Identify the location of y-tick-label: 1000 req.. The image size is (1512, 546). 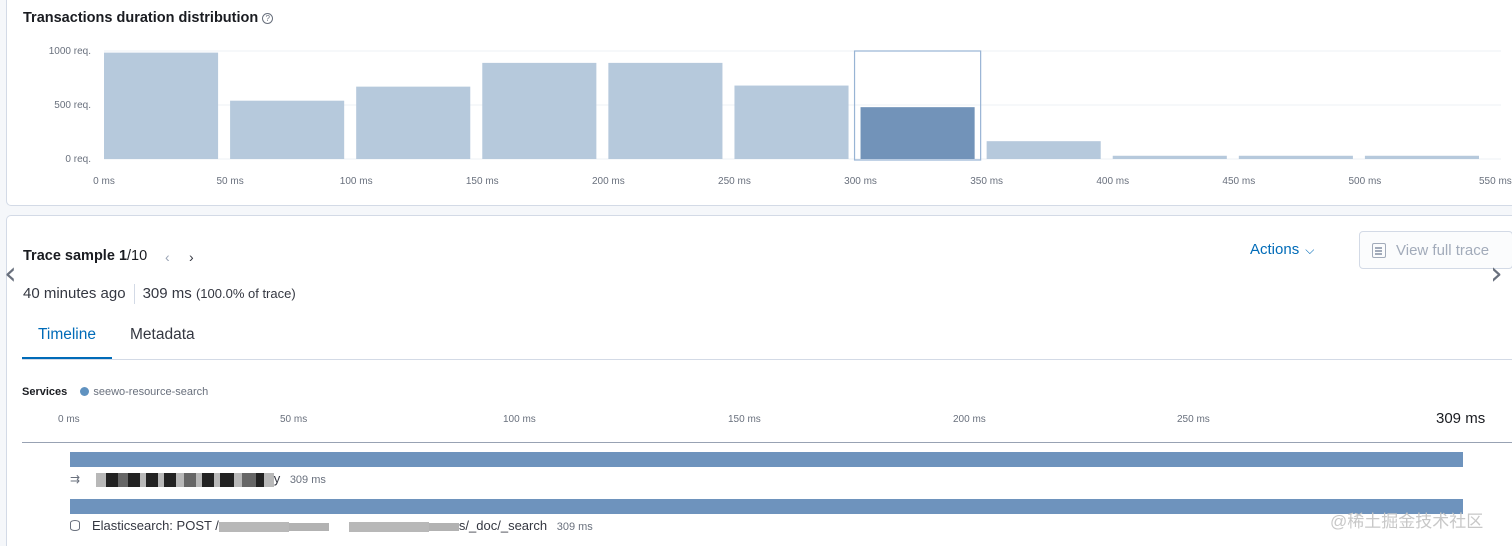
(70, 51).